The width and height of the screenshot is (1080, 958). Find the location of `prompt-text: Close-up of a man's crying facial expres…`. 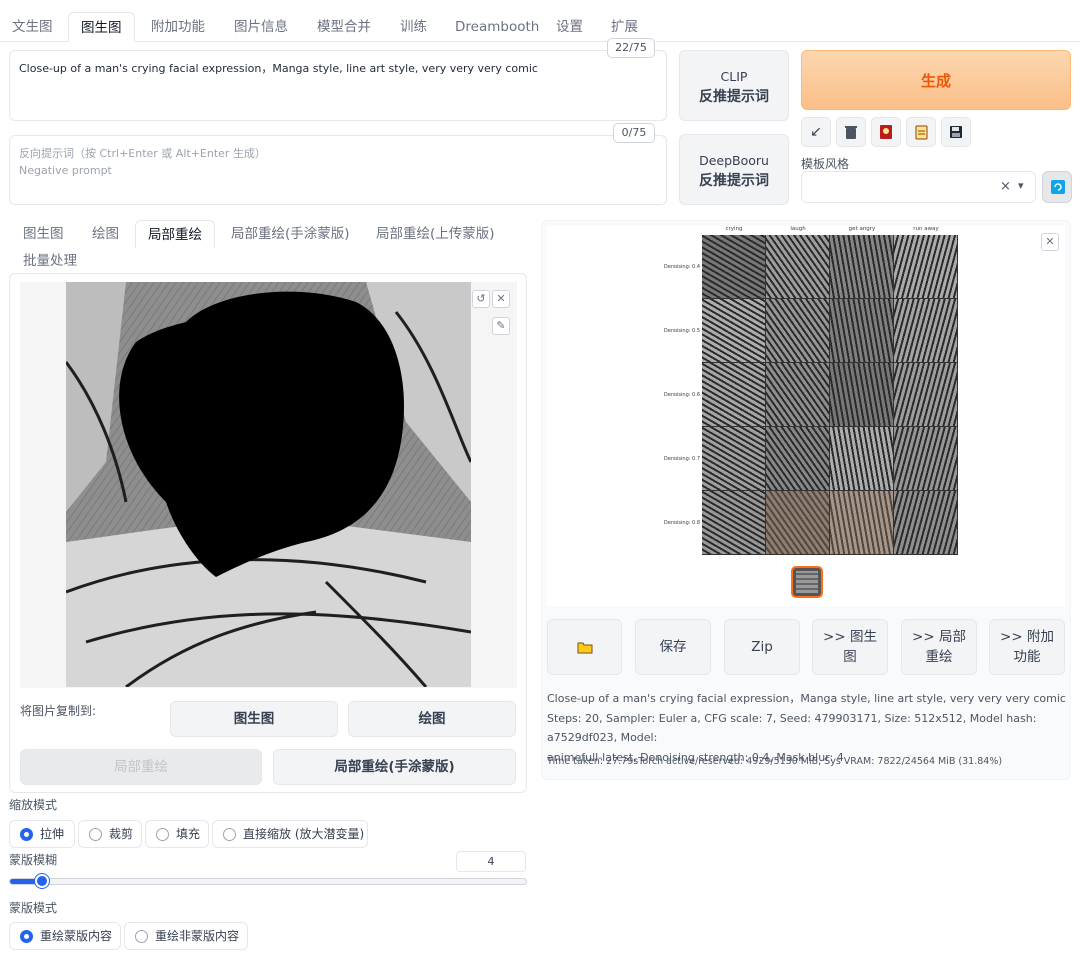

prompt-text: Close-up of a man's crying facial expres… is located at coordinates (278, 68).